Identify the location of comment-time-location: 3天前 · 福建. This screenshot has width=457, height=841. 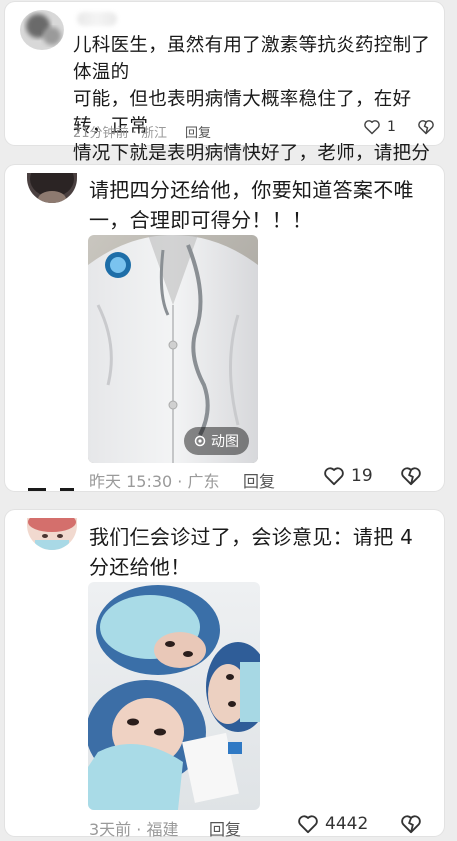
(134, 829).